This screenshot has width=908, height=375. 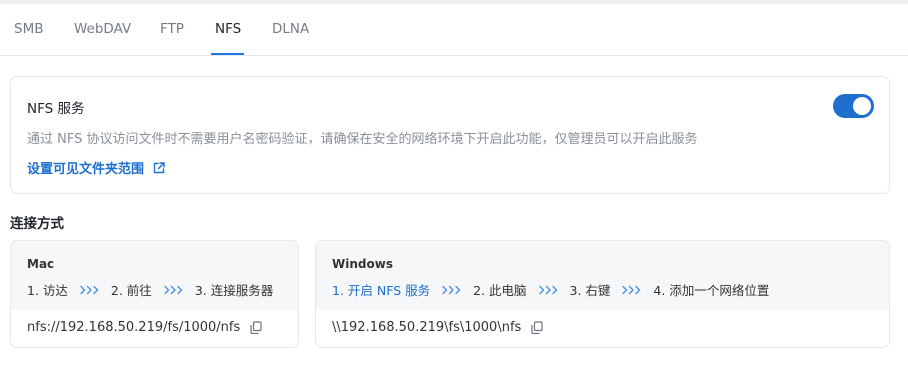 I want to click on protocol-tabs: SMB WebDAV FTP NFS DLNA, so click(x=454, y=30).